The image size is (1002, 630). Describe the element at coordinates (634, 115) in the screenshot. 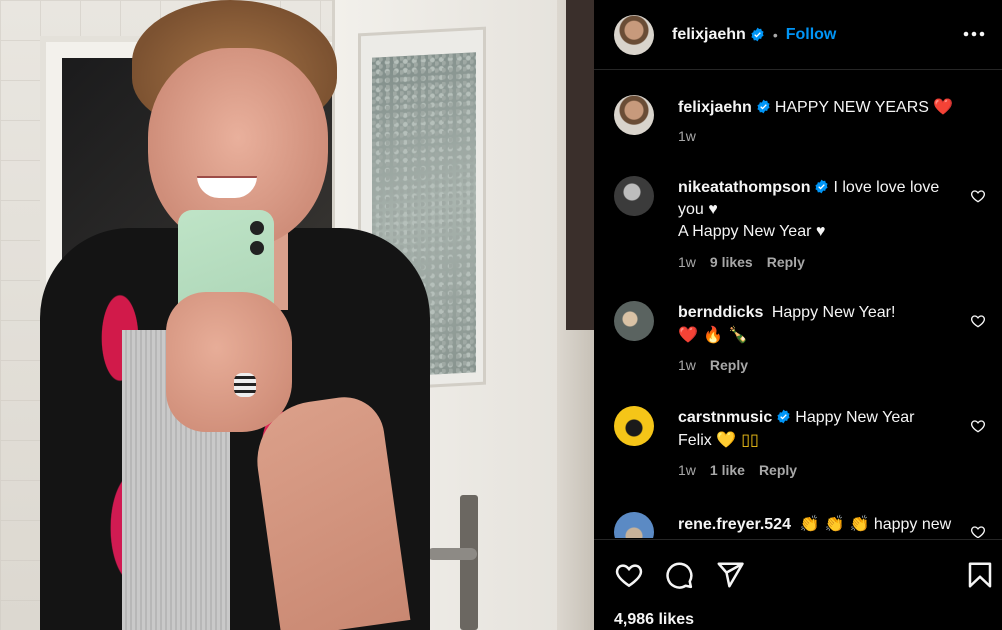

I see `caption-avatar` at that location.